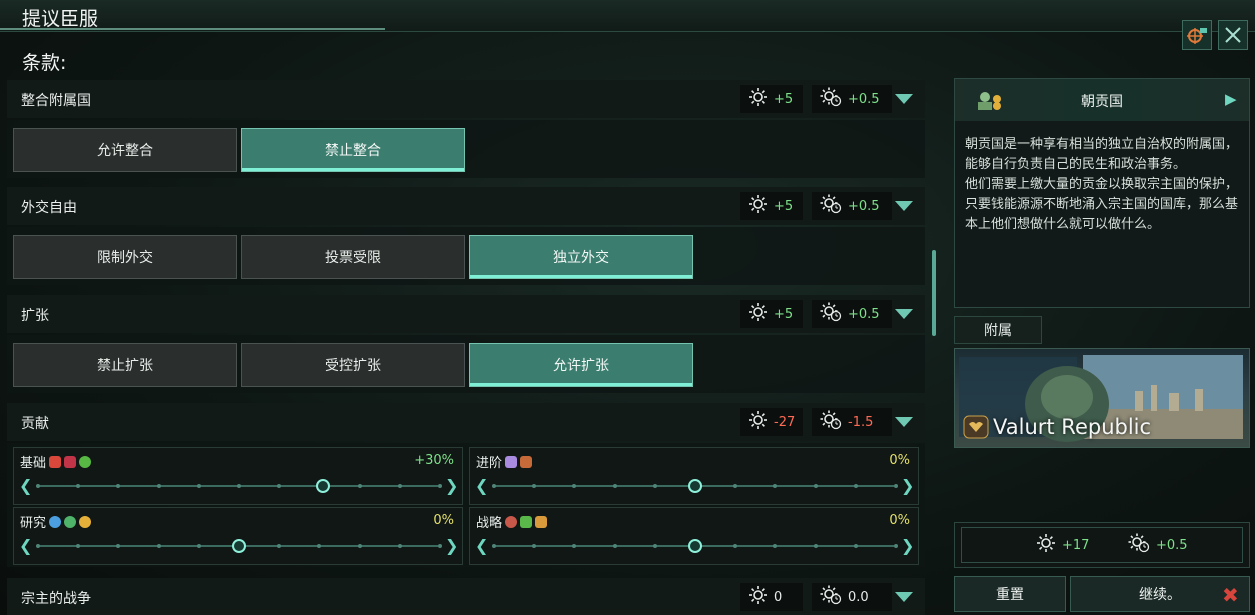 Image resolution: width=1255 pixels, height=615 pixels. I want to click on slider-research: 研究 0% ❮ ❯, so click(238, 536).